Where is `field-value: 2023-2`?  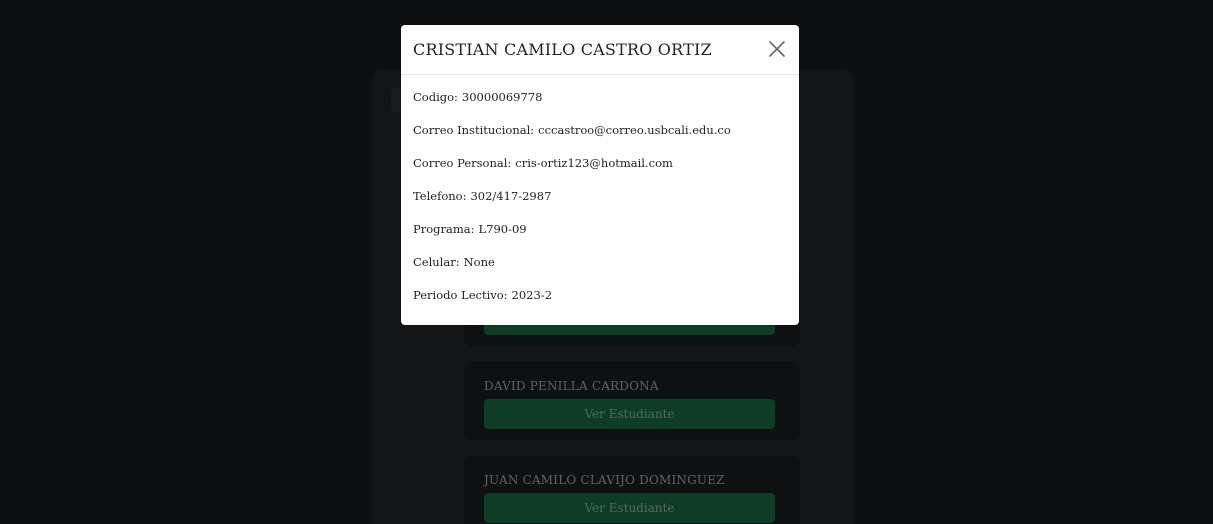 field-value: 2023-2 is located at coordinates (532, 295).